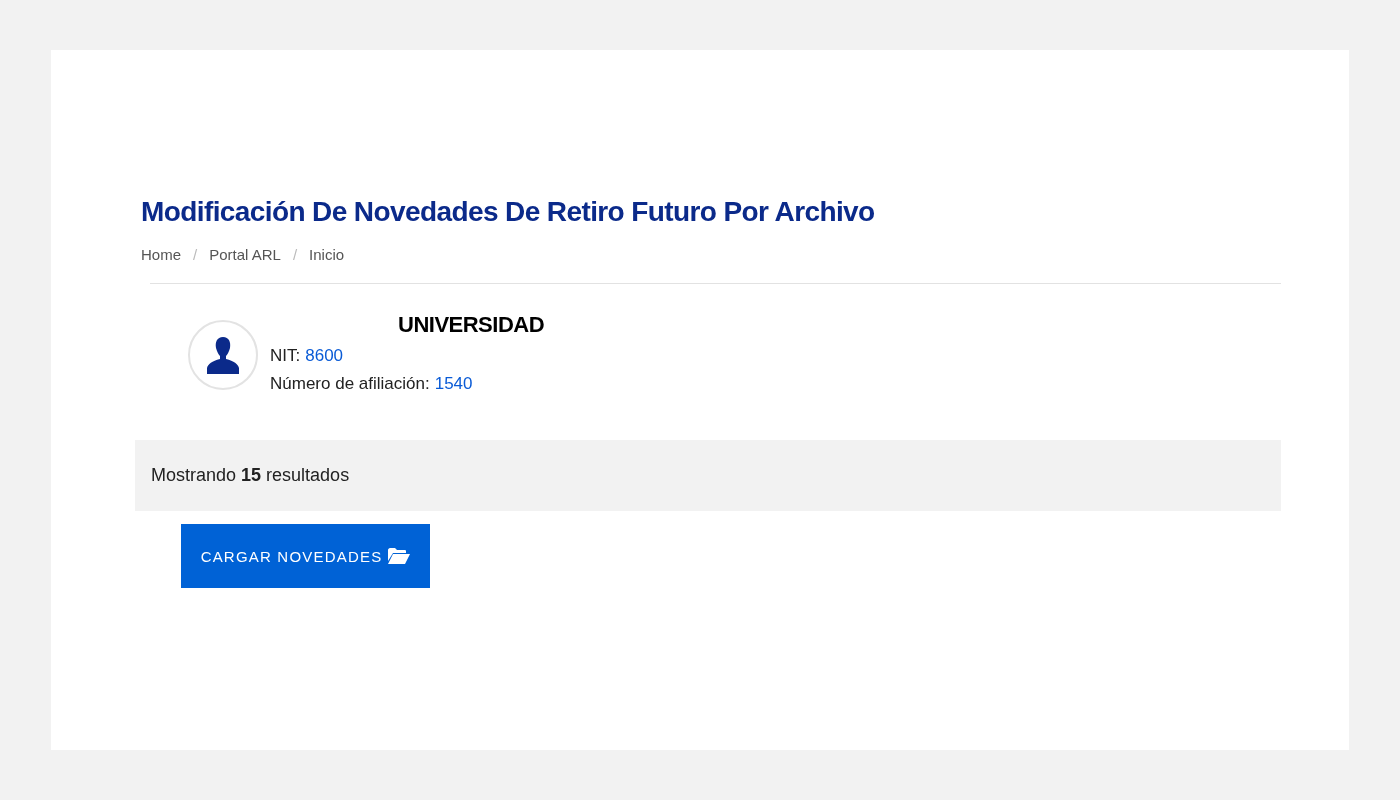 The image size is (1400, 800). Describe the element at coordinates (305, 556) in the screenshot. I see `upload-button: CARGAR NOVEDADES` at that location.